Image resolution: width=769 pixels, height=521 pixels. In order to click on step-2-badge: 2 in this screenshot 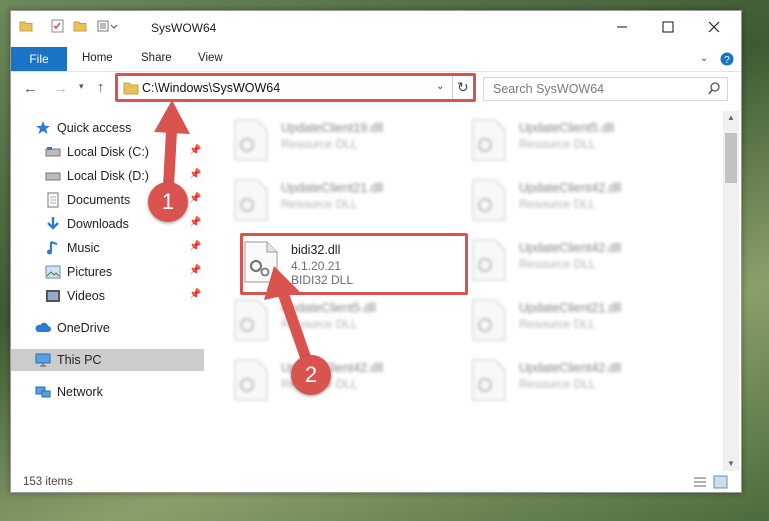, I will do `click(311, 375)`.